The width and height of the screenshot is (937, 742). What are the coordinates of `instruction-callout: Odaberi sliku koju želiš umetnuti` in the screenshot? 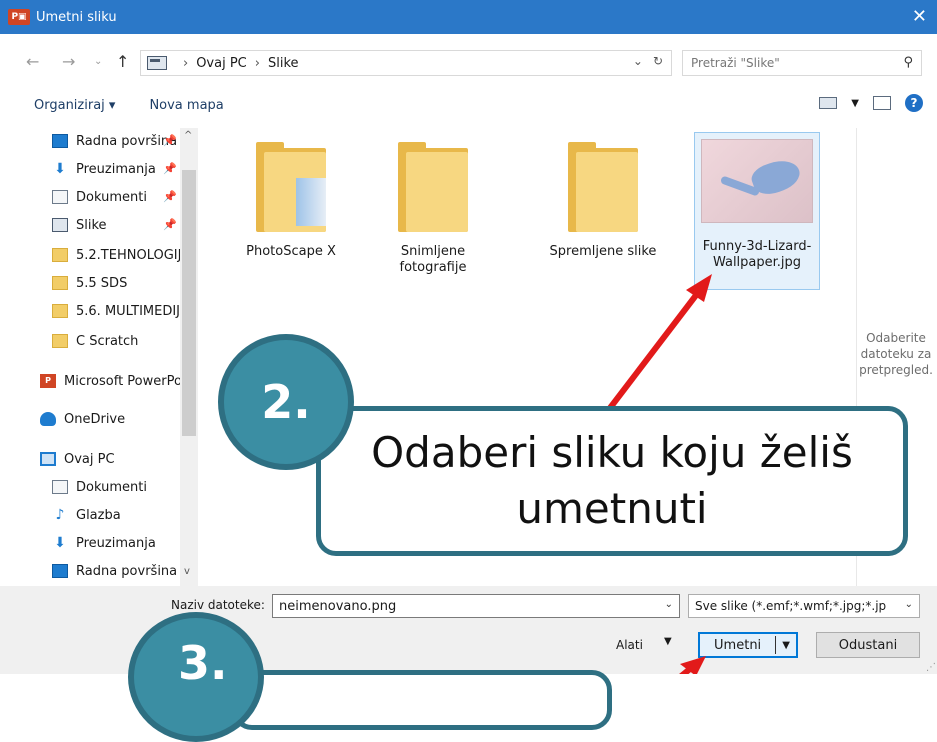 It's located at (612, 481).